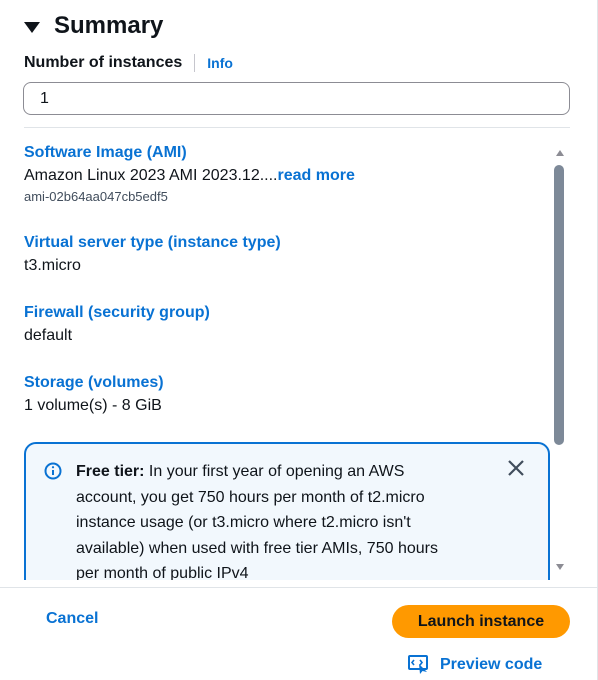  I want to click on ami-id: ami-02b64aa047cb5edf5, so click(96, 196).